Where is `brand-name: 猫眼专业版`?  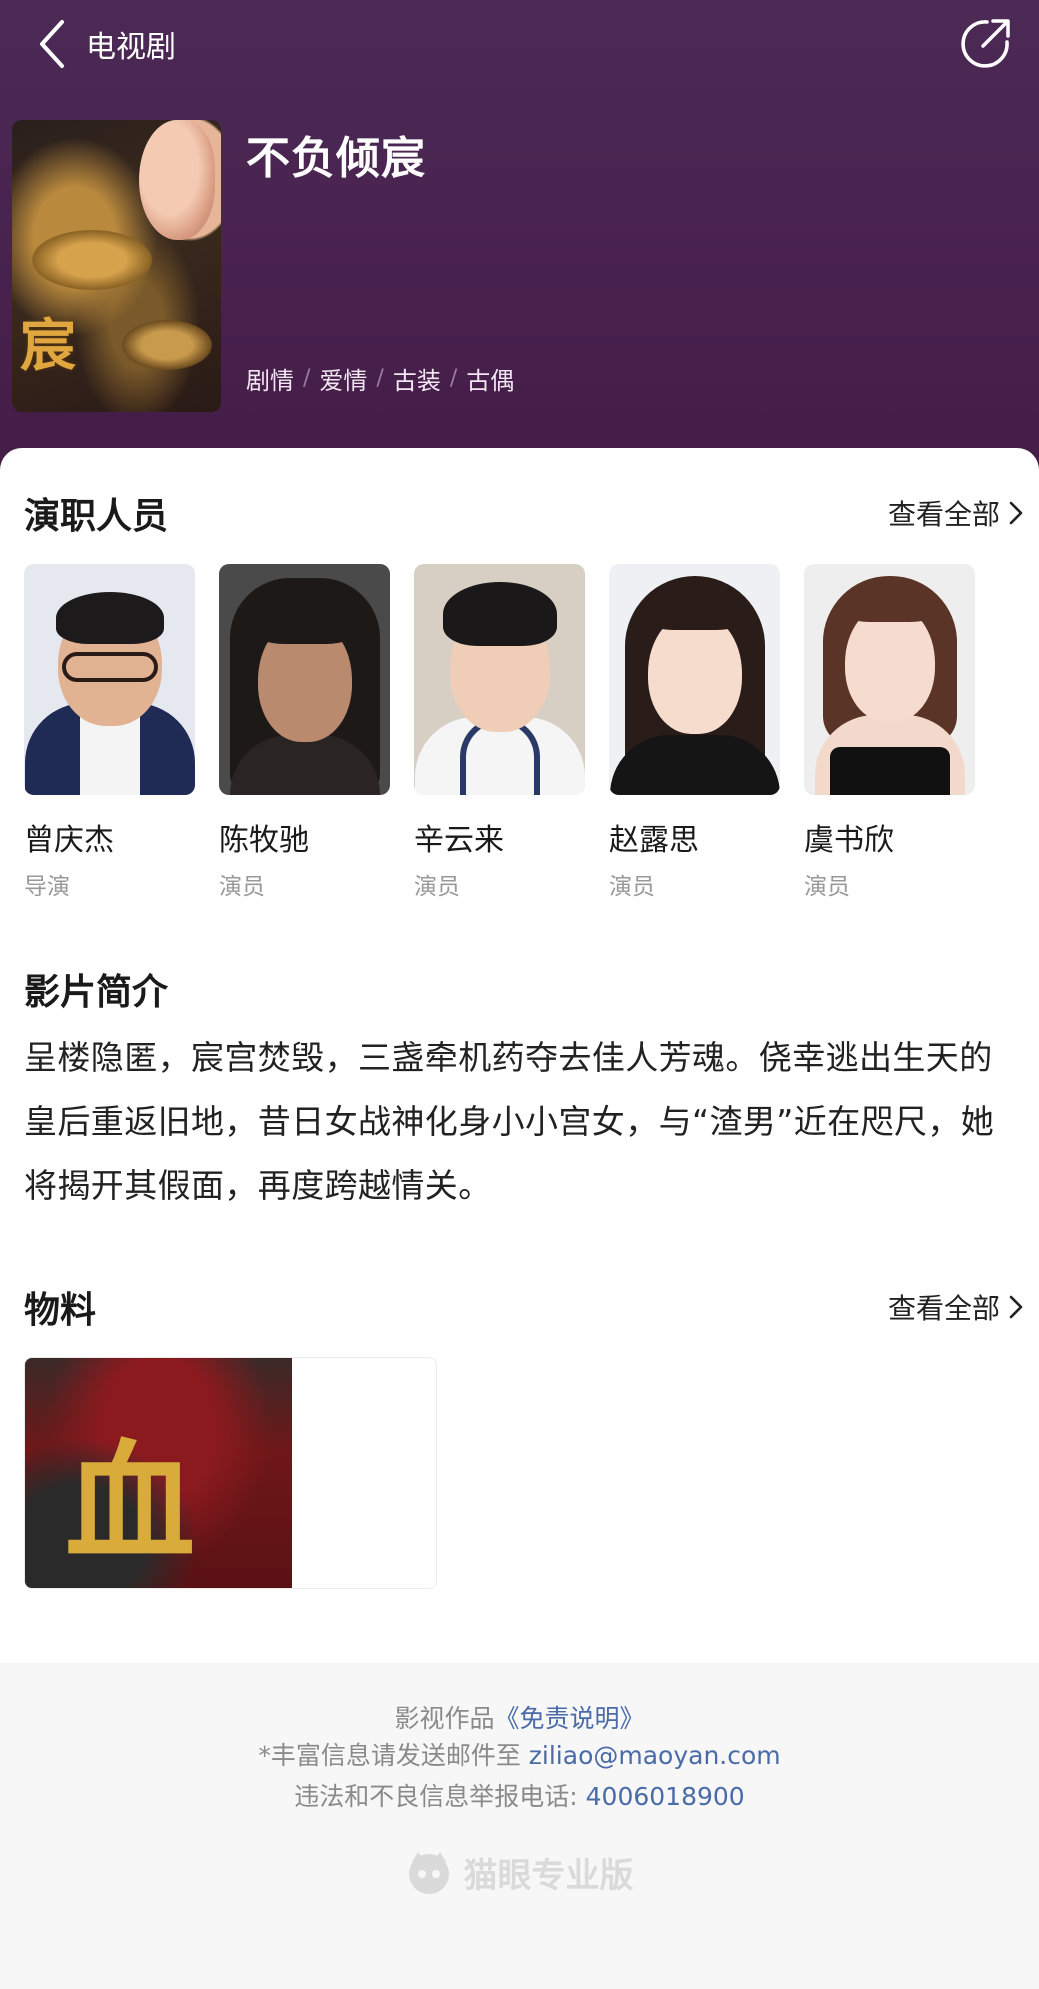 brand-name: 猫眼专业版 is located at coordinates (548, 1876).